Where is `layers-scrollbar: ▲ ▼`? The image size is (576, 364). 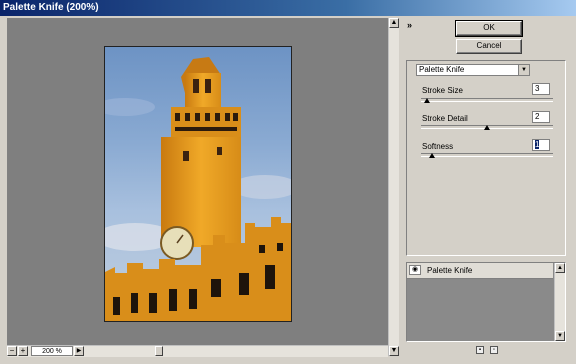
layers-scrollbar: ▲ ▼ is located at coordinates (559, 302).